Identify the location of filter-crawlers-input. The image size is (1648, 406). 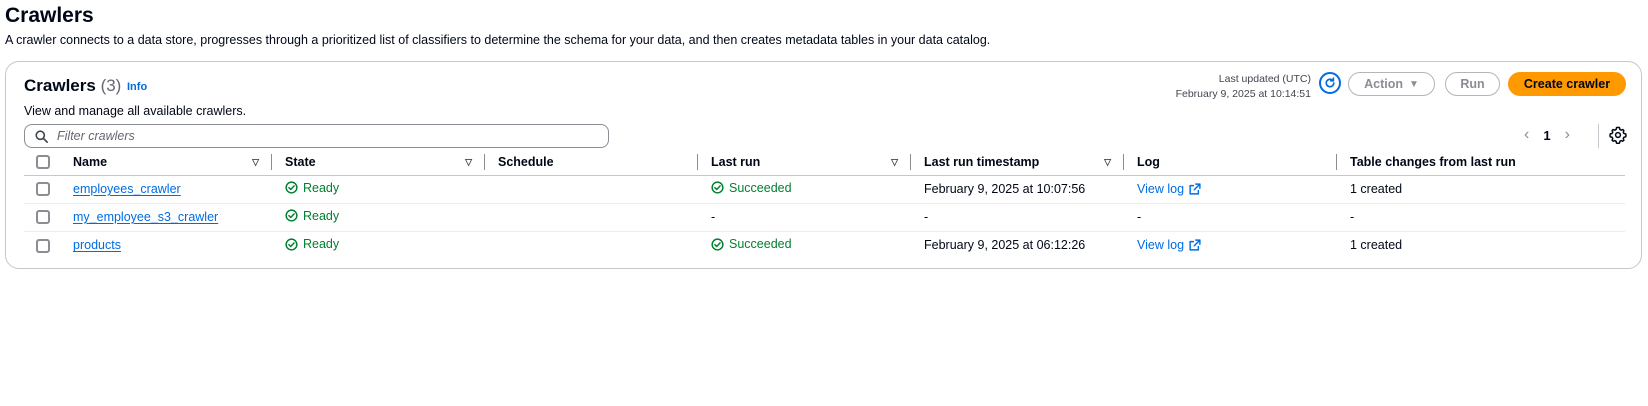
(327, 136).